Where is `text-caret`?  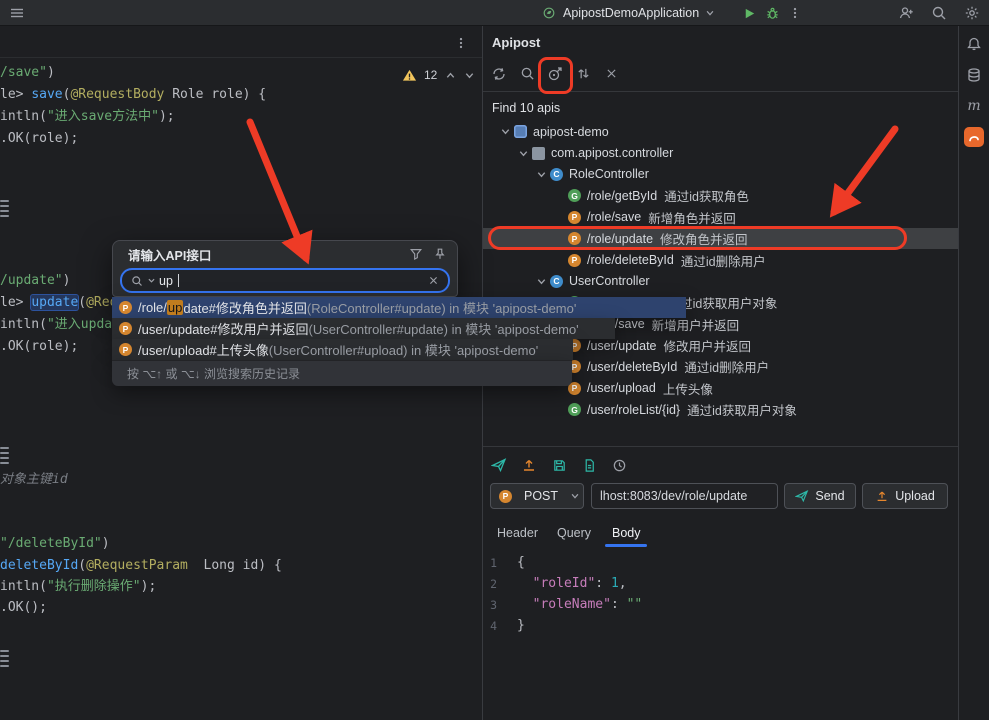
text-caret is located at coordinates (178, 280).